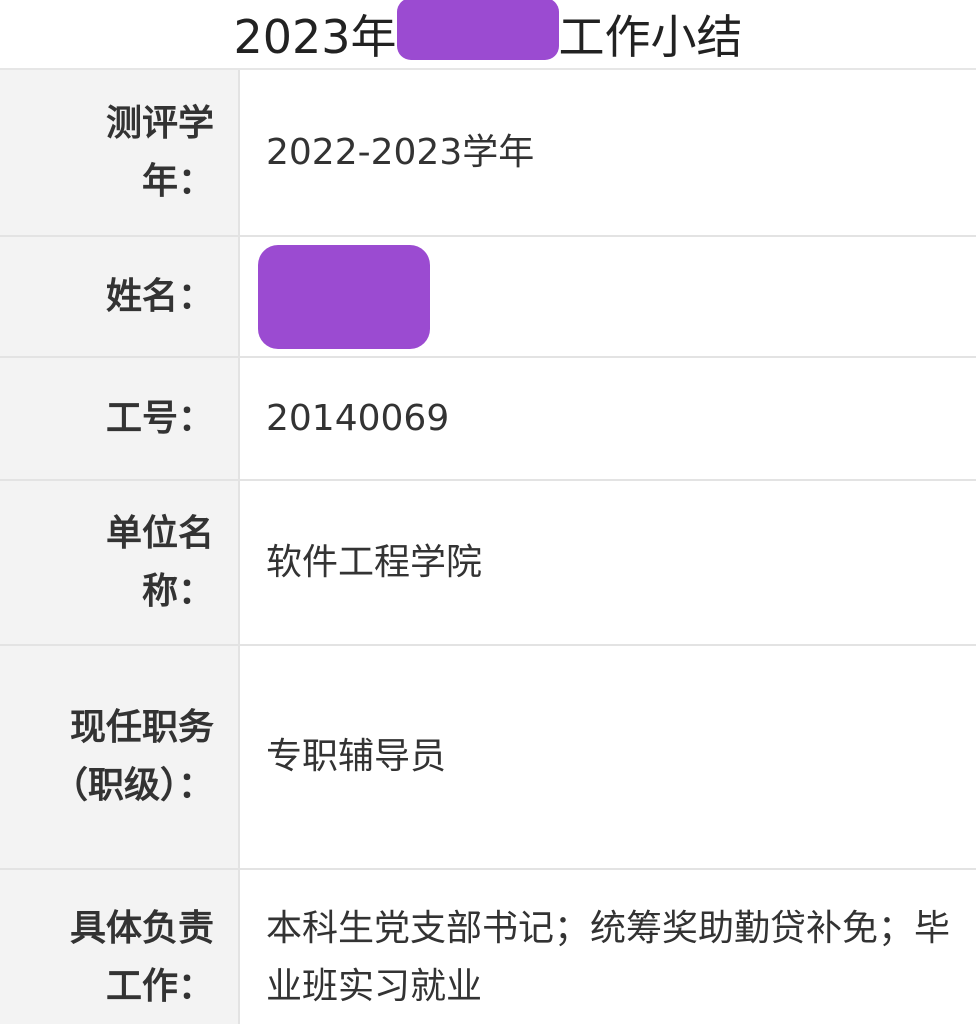 The height and width of the screenshot is (1024, 976). What do you see at coordinates (120, 757) in the screenshot?
I see `field-label-position: 现任职务（职级）：` at bounding box center [120, 757].